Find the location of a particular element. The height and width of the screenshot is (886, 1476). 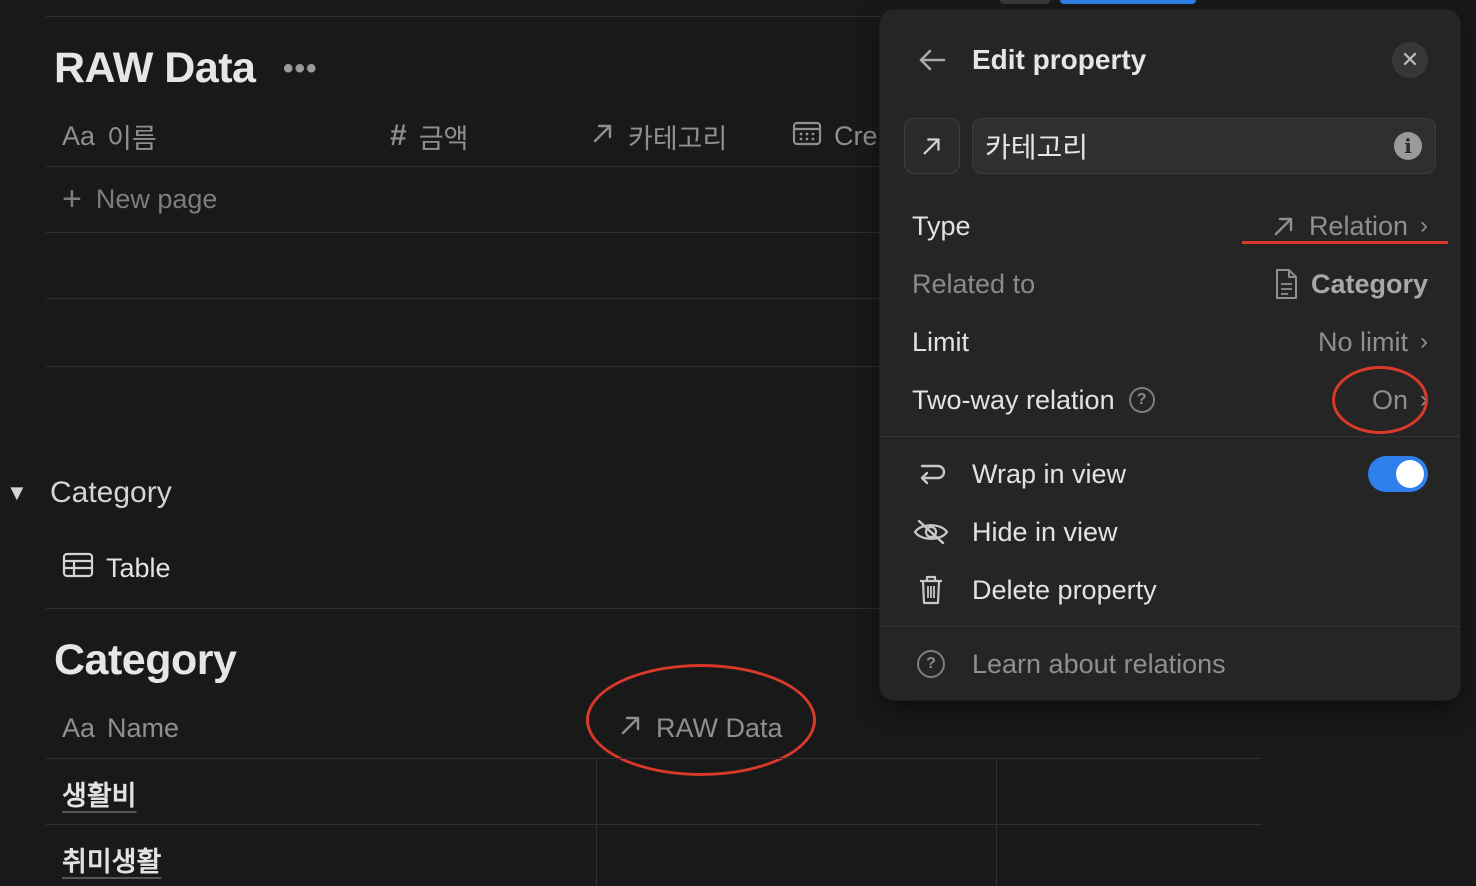

table-icon is located at coordinates (78, 568).